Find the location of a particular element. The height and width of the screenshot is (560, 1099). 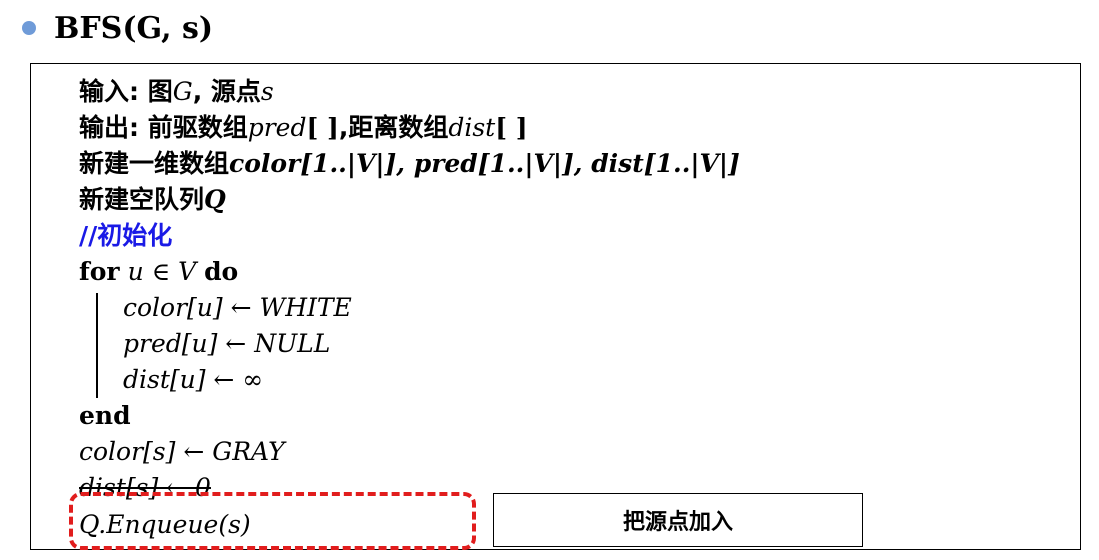

loop-indent-bar is located at coordinates (97, 345).